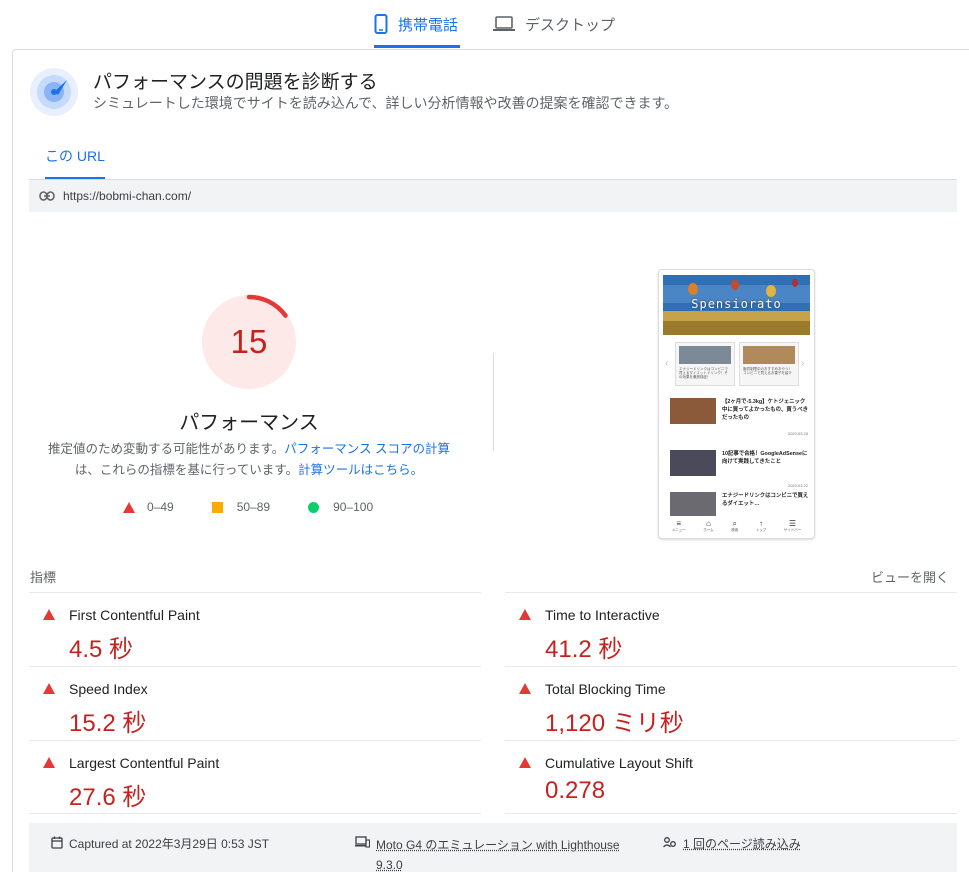  What do you see at coordinates (217, 507) in the screenshot?
I see `square-icon` at bounding box center [217, 507].